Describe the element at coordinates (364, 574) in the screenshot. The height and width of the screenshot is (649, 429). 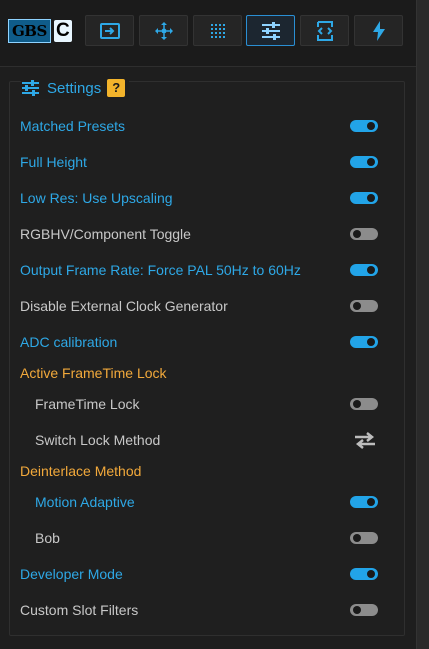
I see `developer-mode-toggle` at that location.